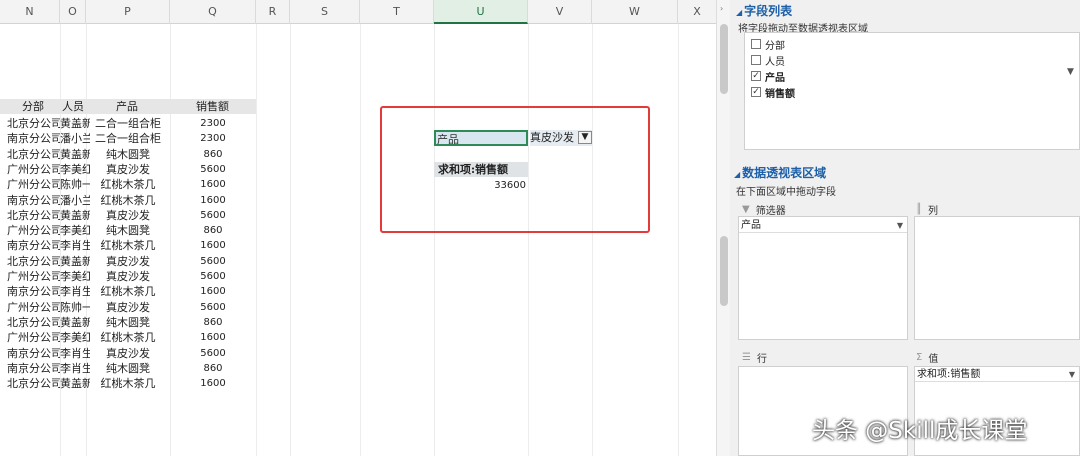 The height and width of the screenshot is (456, 1080). What do you see at coordinates (768, 60) in the screenshot?
I see `field-item: 人员` at bounding box center [768, 60].